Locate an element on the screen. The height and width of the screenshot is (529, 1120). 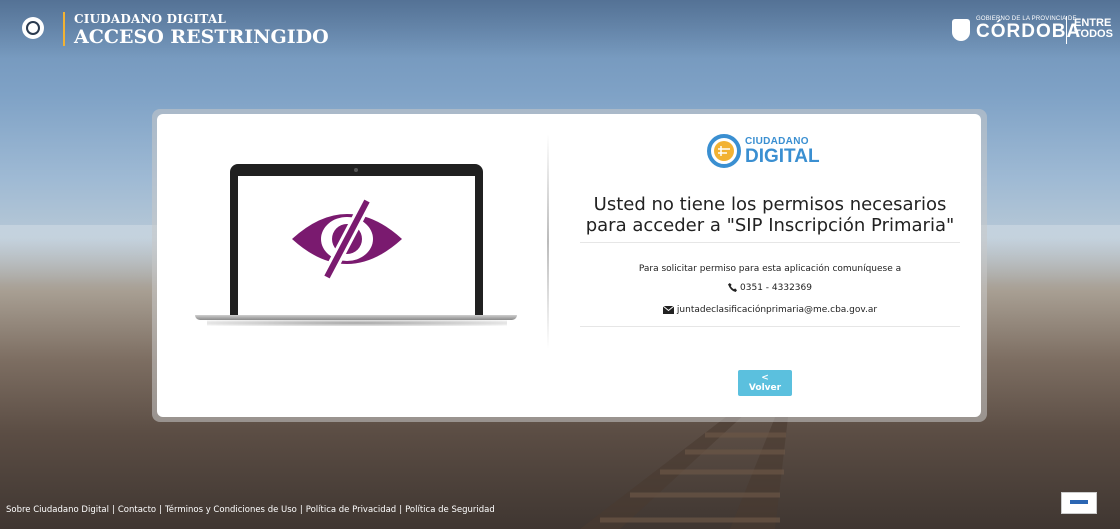
footer-link-privacy: Política de Privacidad is located at coordinates (351, 510).